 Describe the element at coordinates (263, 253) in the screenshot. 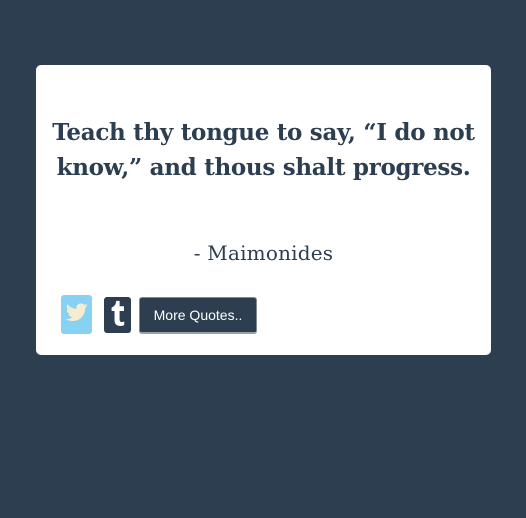

I see `quote-author: - Maimonides` at that location.